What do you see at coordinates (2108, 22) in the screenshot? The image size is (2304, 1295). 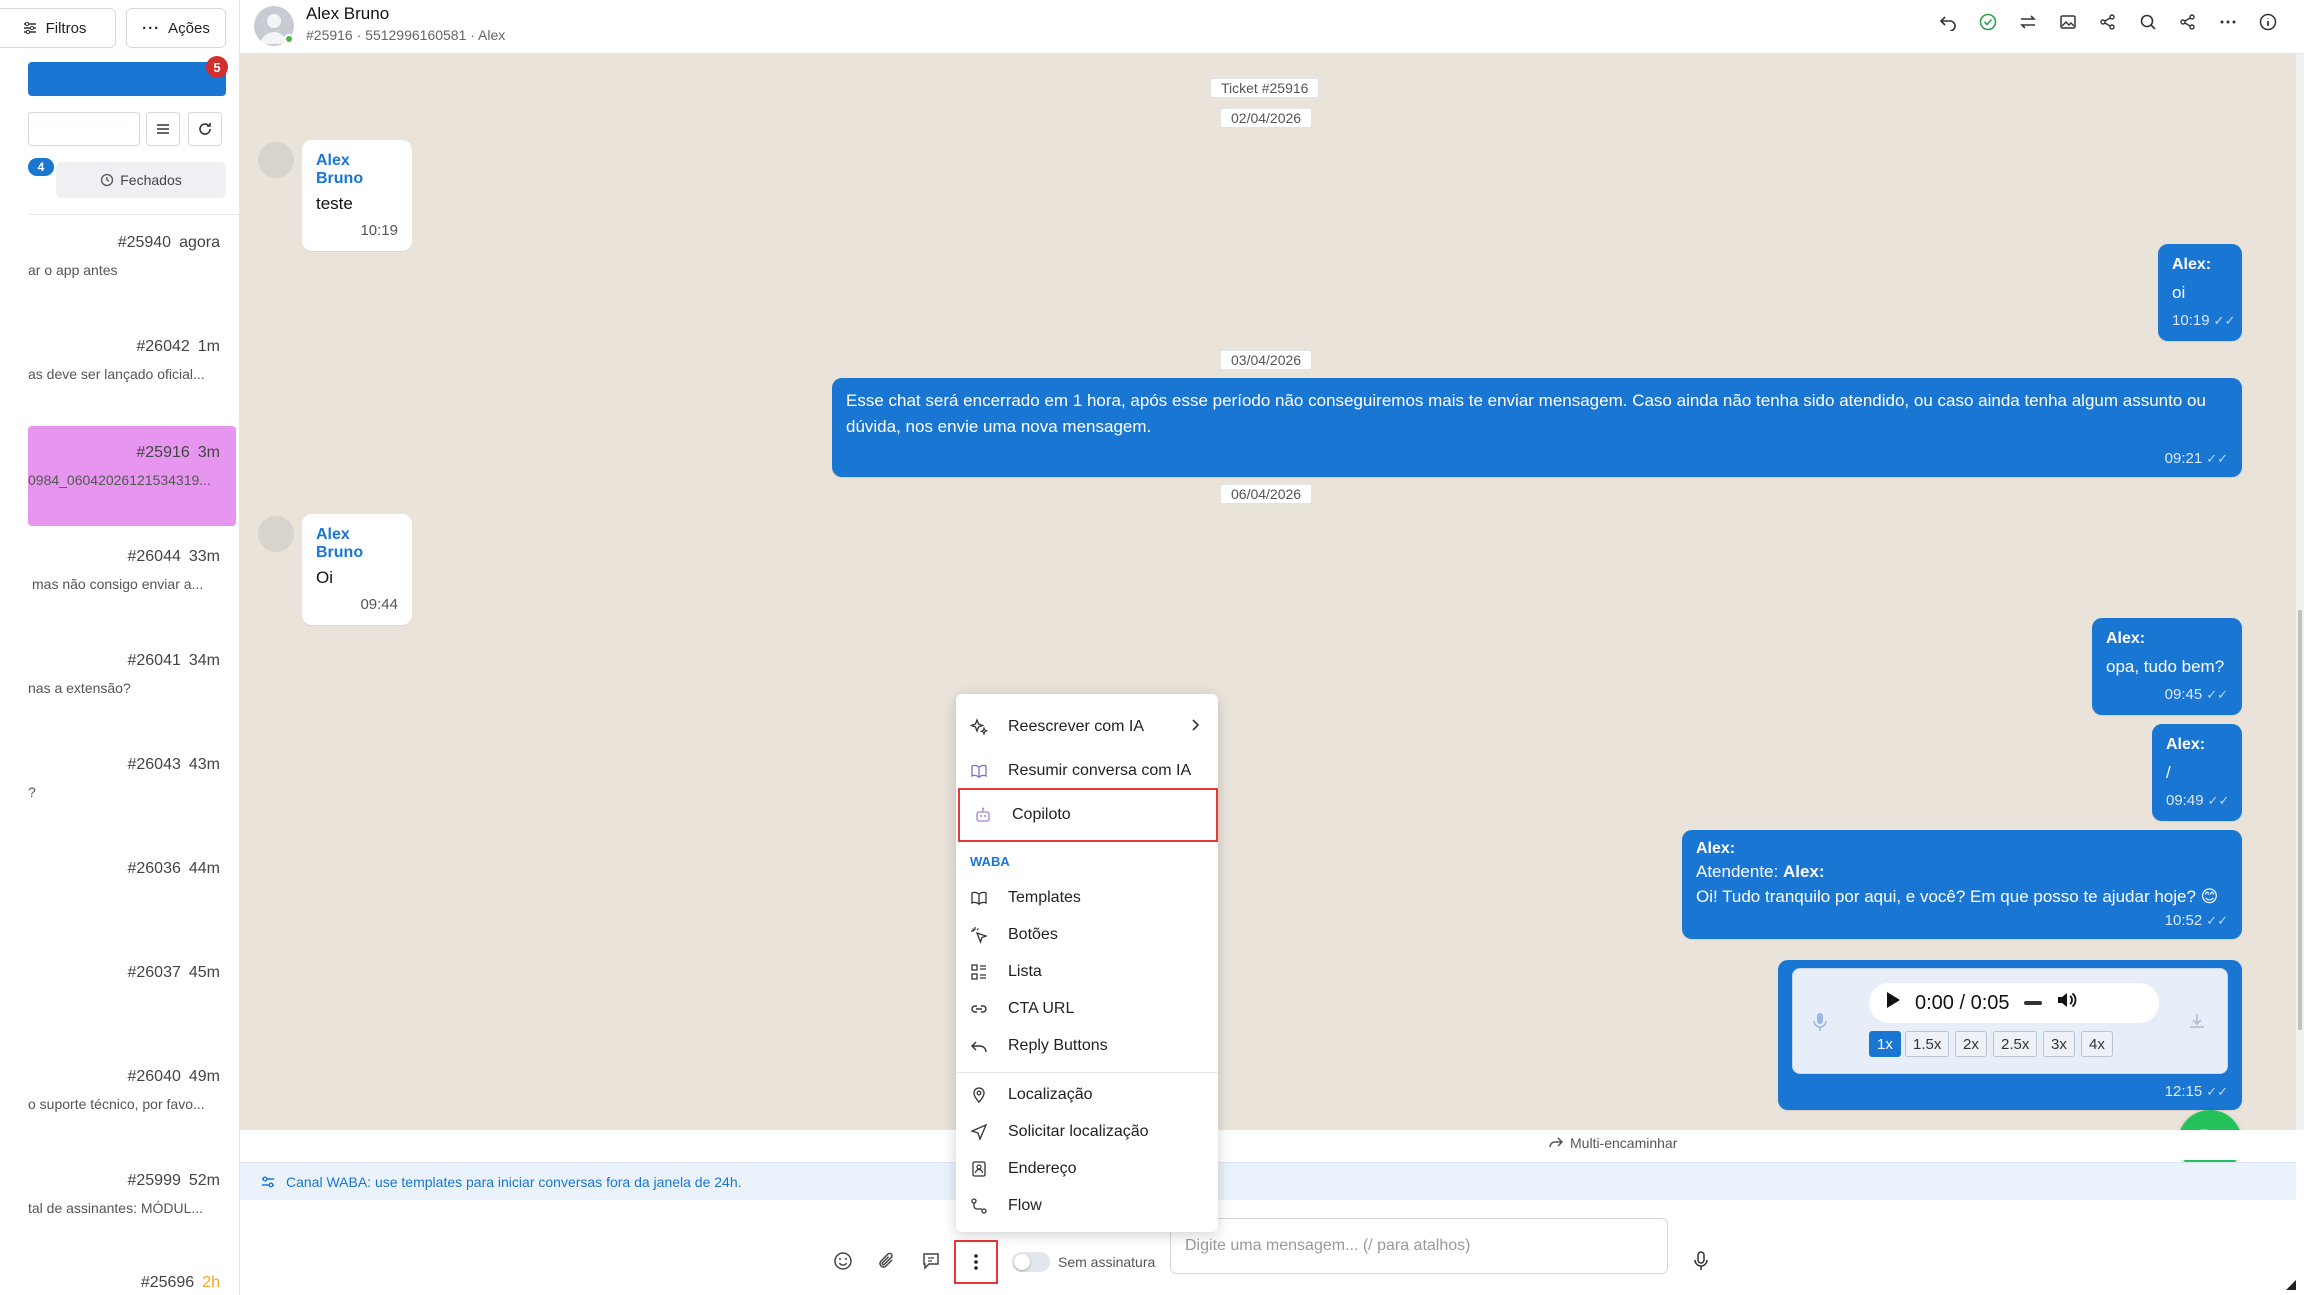 I see `share-icon` at bounding box center [2108, 22].